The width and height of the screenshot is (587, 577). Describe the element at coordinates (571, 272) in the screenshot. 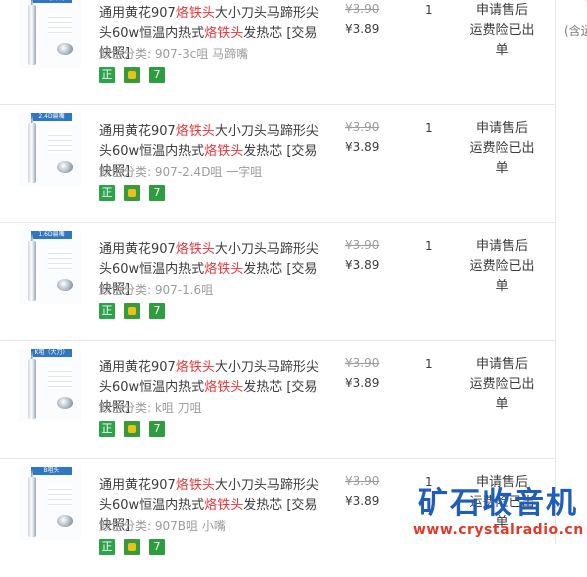

I see `right-column: ¥ (含运` at that location.